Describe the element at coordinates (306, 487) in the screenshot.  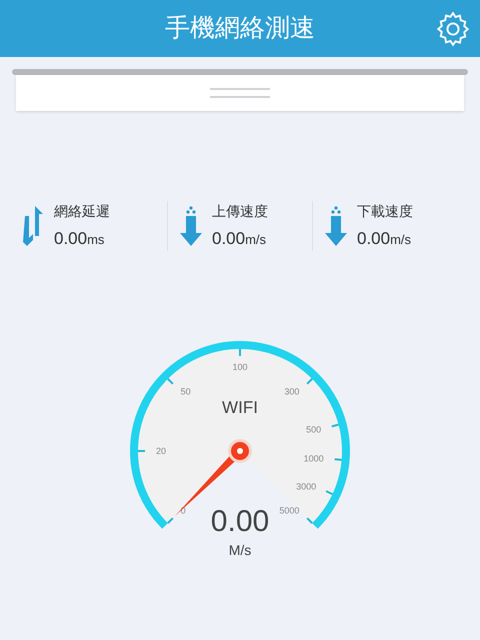
I see `tick-label: 3000` at that location.